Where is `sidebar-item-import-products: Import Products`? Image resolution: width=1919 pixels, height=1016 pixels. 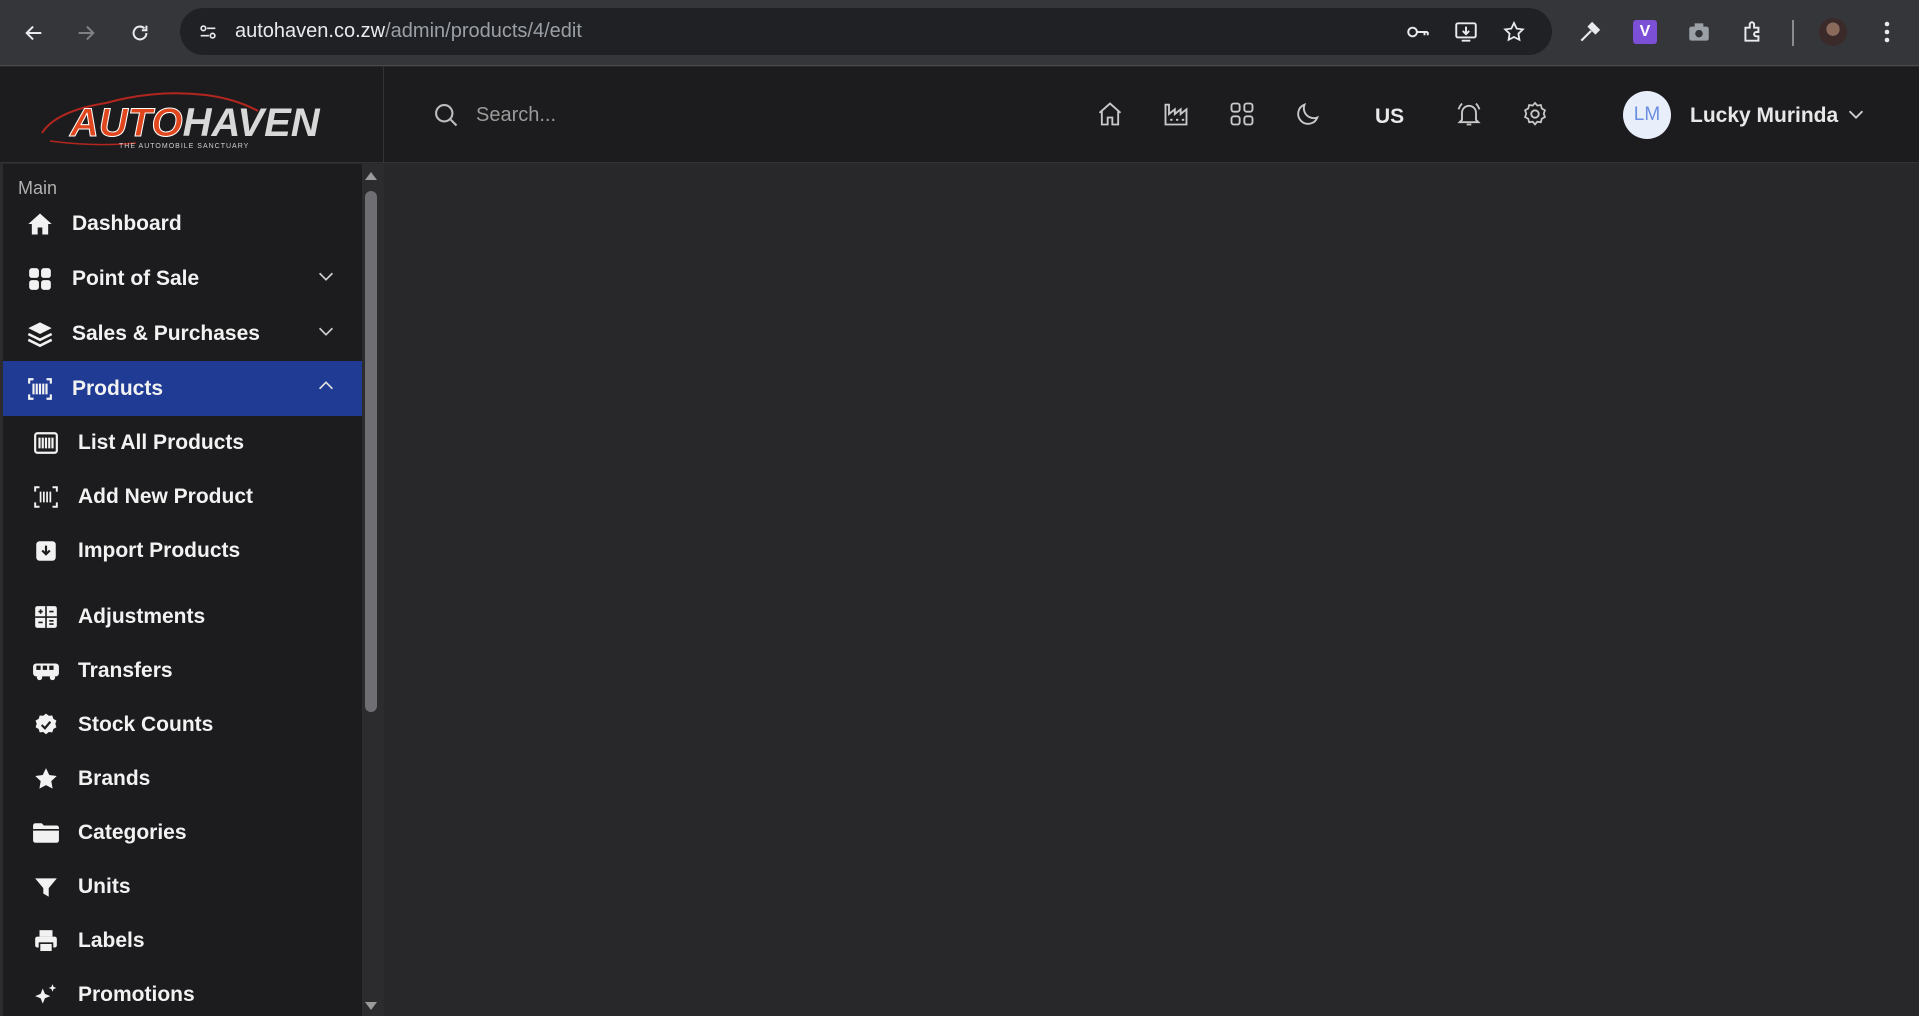 sidebar-item-import-products: Import Products is located at coordinates (182, 551).